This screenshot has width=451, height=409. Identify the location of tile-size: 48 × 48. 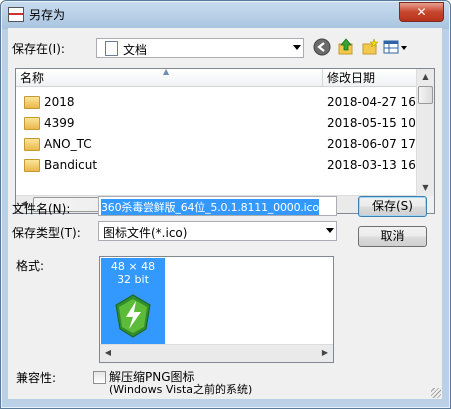
(133, 266).